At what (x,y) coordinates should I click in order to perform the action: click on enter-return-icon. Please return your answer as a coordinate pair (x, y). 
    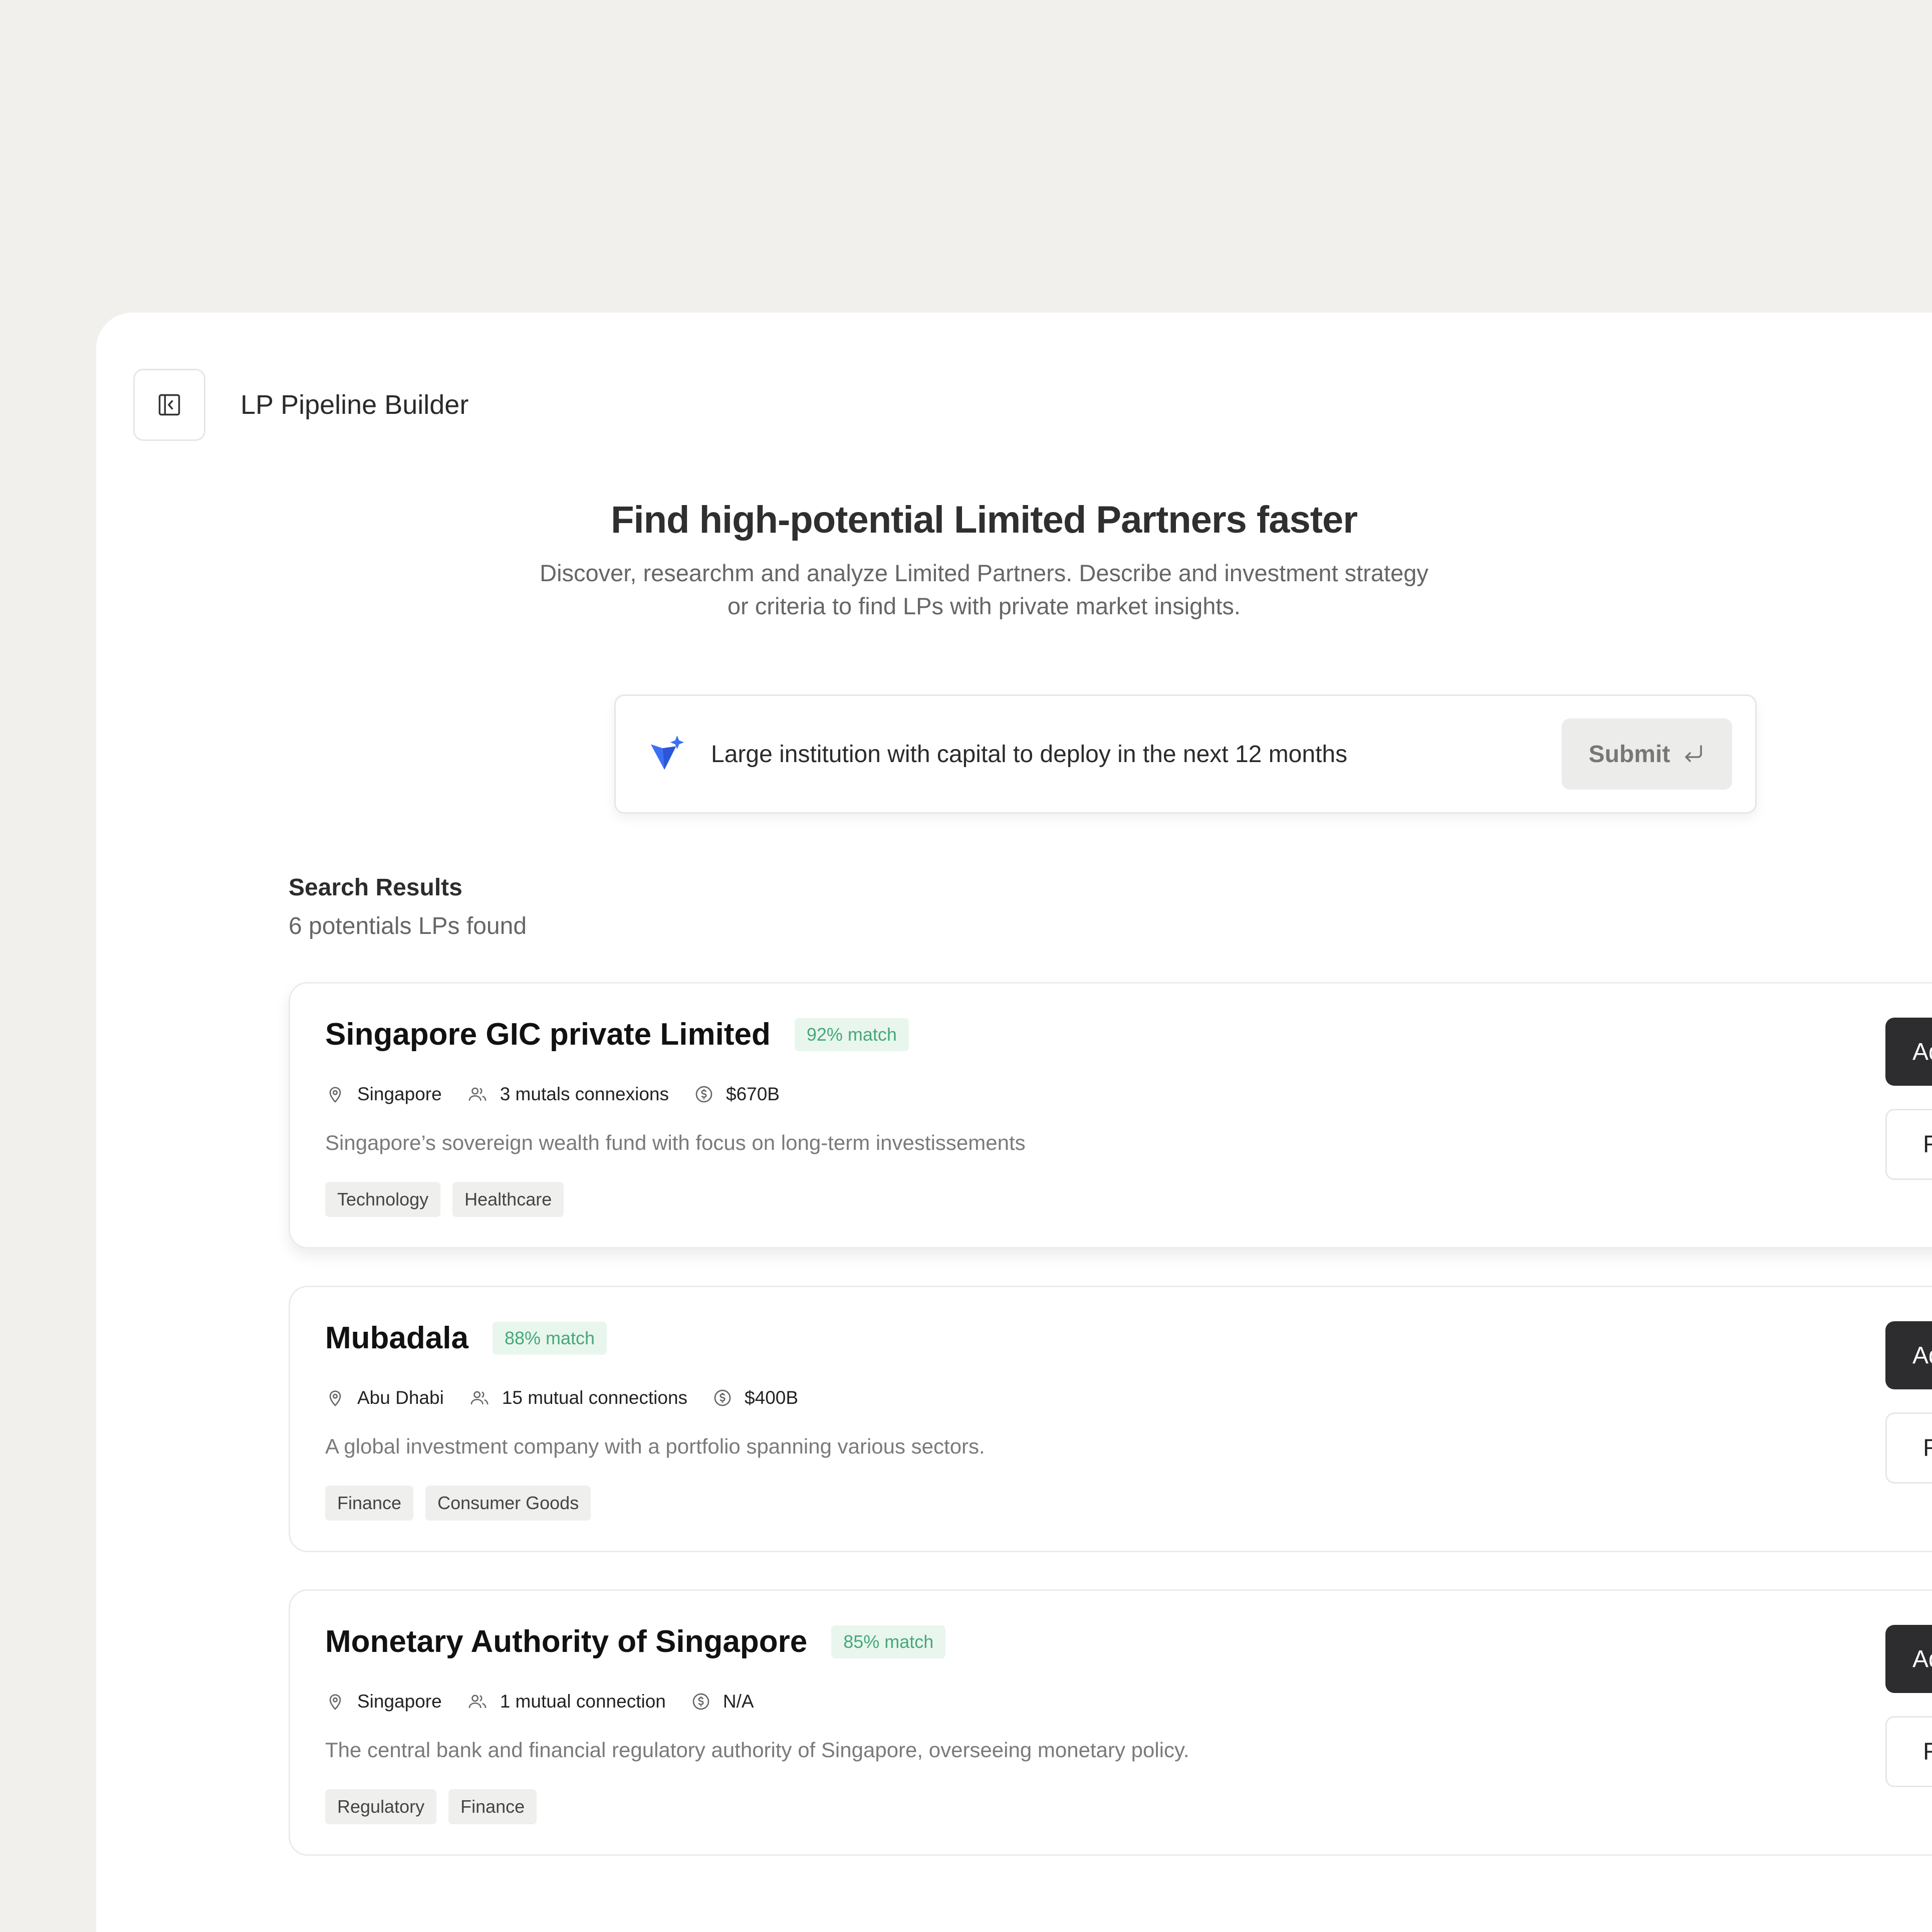
    Looking at the image, I should click on (1694, 753).